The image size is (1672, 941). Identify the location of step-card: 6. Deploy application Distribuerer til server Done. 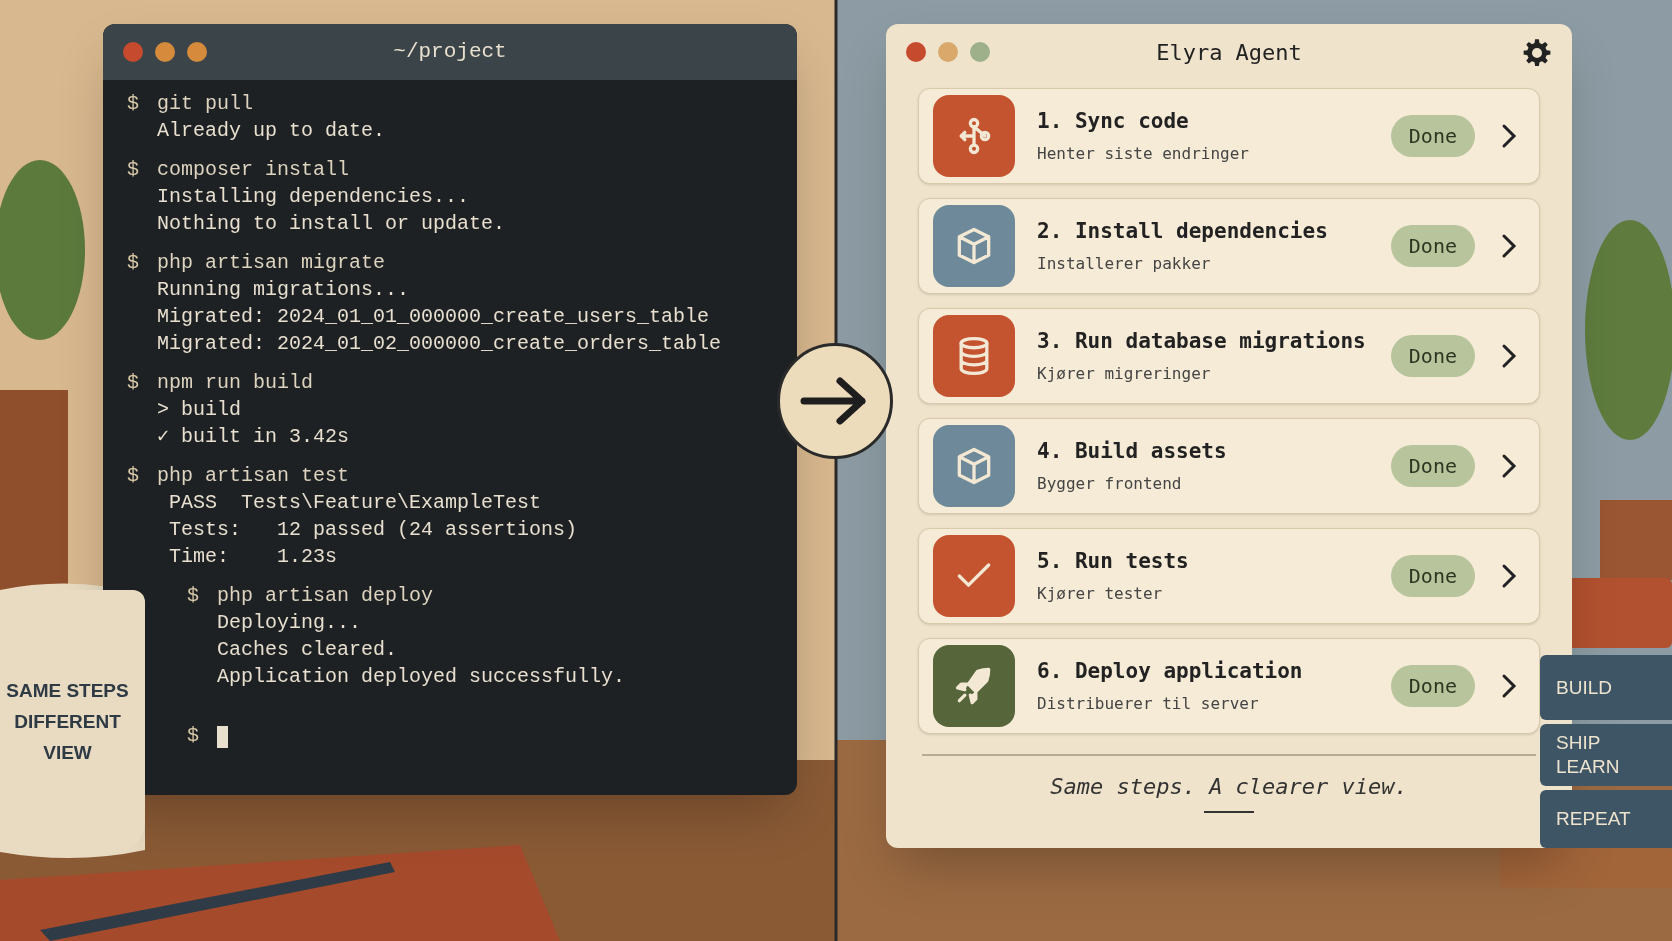
(1229, 686).